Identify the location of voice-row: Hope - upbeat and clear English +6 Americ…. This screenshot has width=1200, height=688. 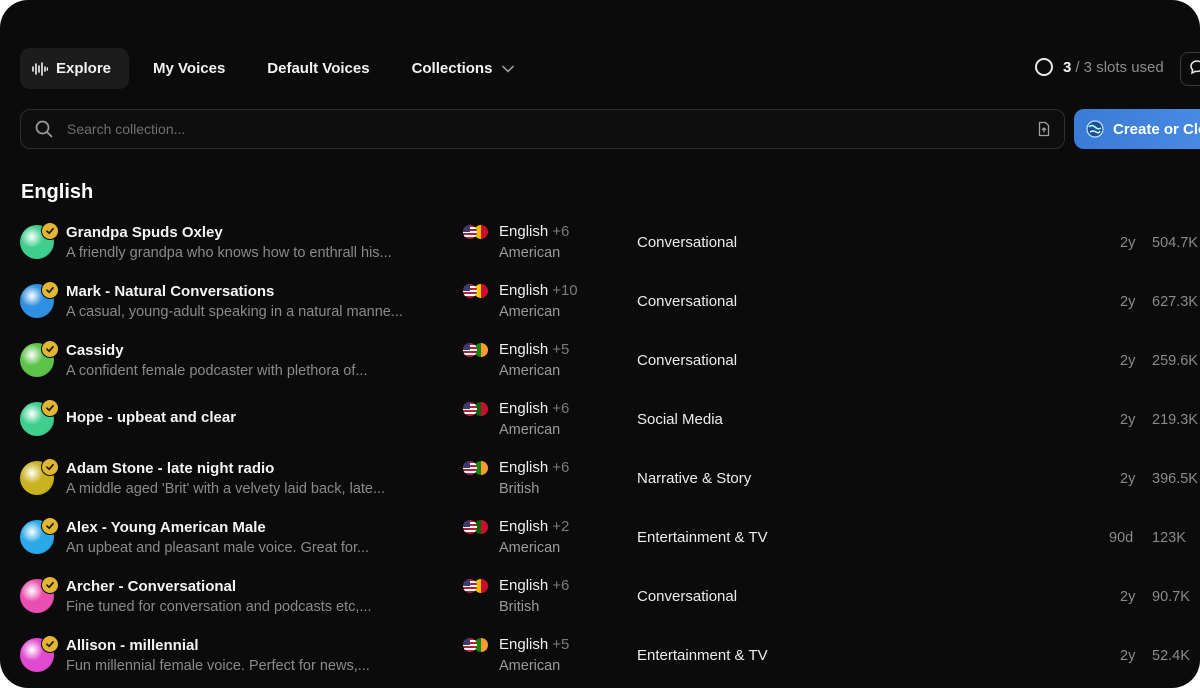
(600, 418).